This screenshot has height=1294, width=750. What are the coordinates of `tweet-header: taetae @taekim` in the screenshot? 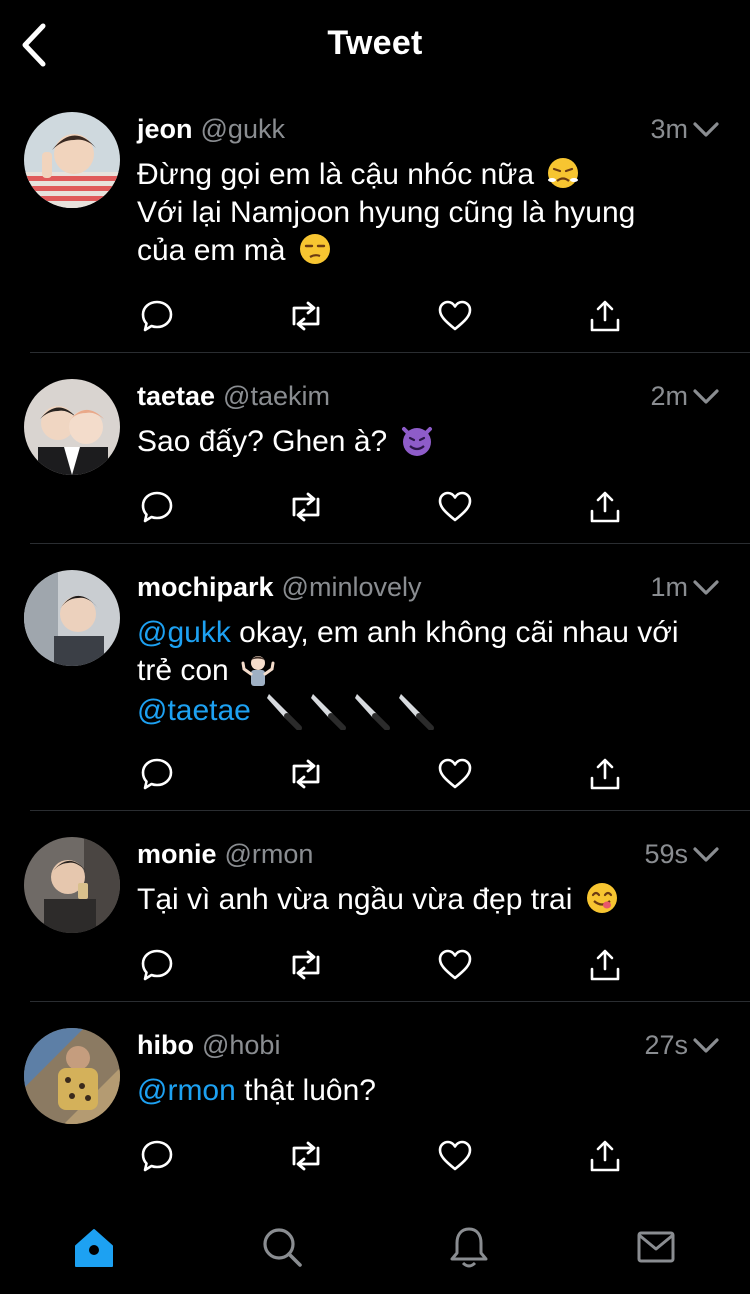 It's located at (233, 396).